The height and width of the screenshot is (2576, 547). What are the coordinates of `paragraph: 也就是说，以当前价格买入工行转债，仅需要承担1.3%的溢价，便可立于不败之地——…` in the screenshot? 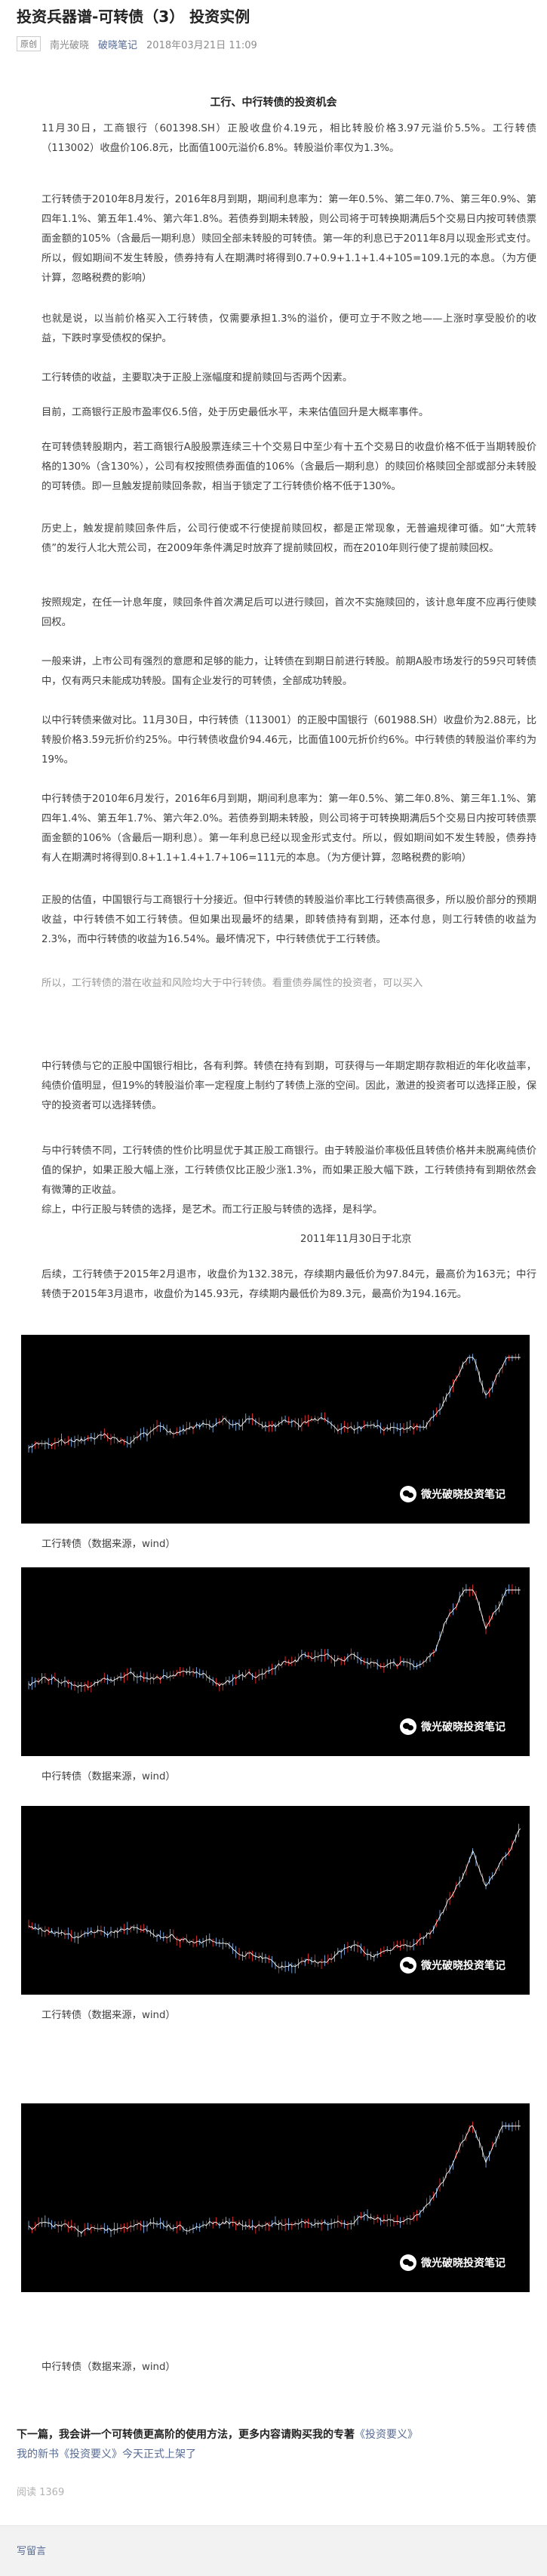 It's located at (288, 328).